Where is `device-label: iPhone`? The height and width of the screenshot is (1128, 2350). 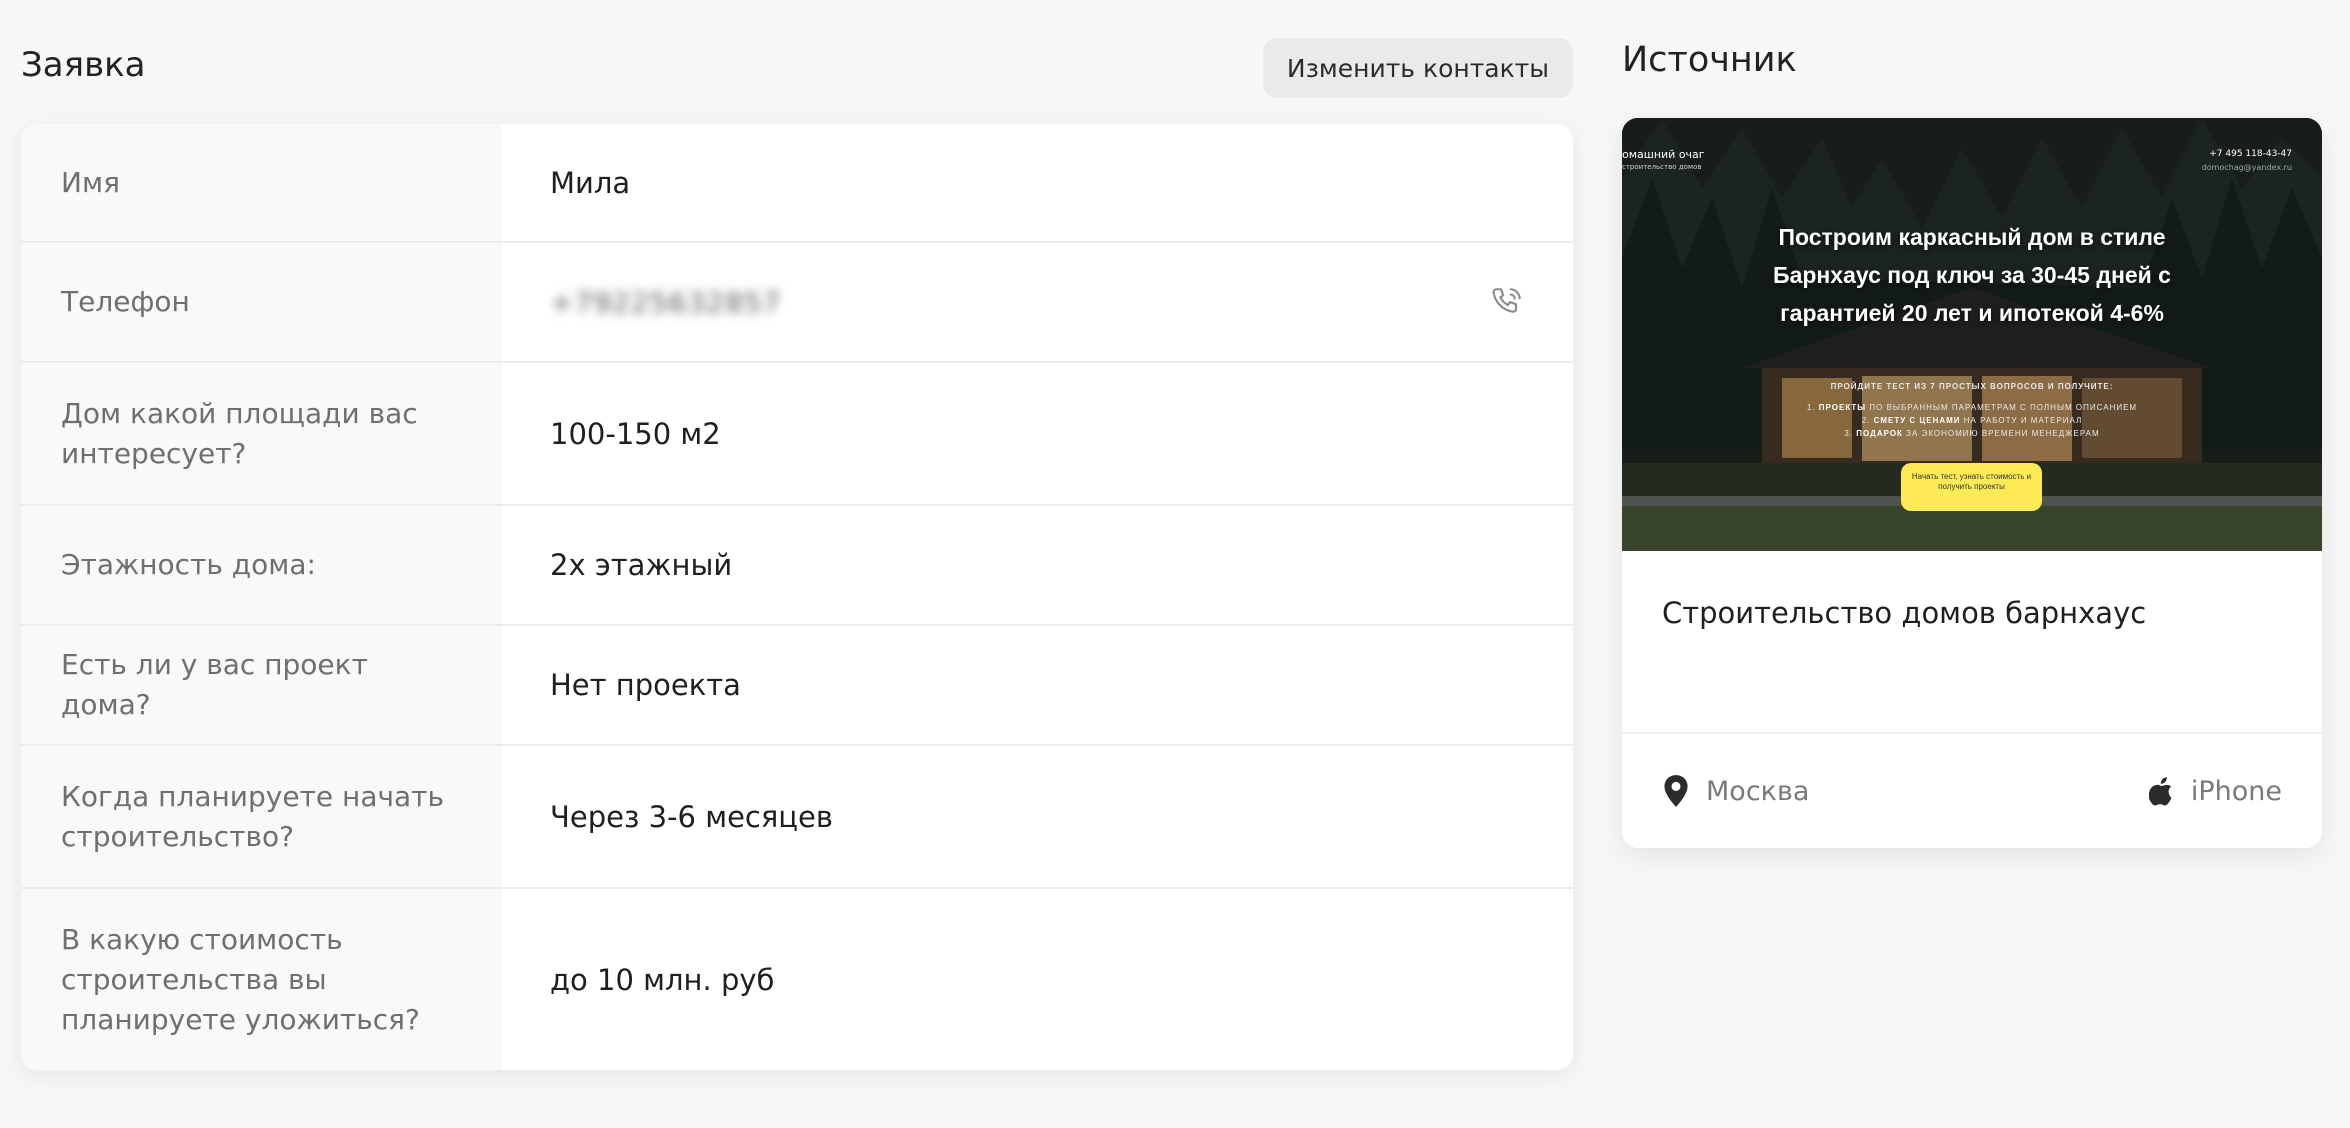
device-label: iPhone is located at coordinates (2236, 791).